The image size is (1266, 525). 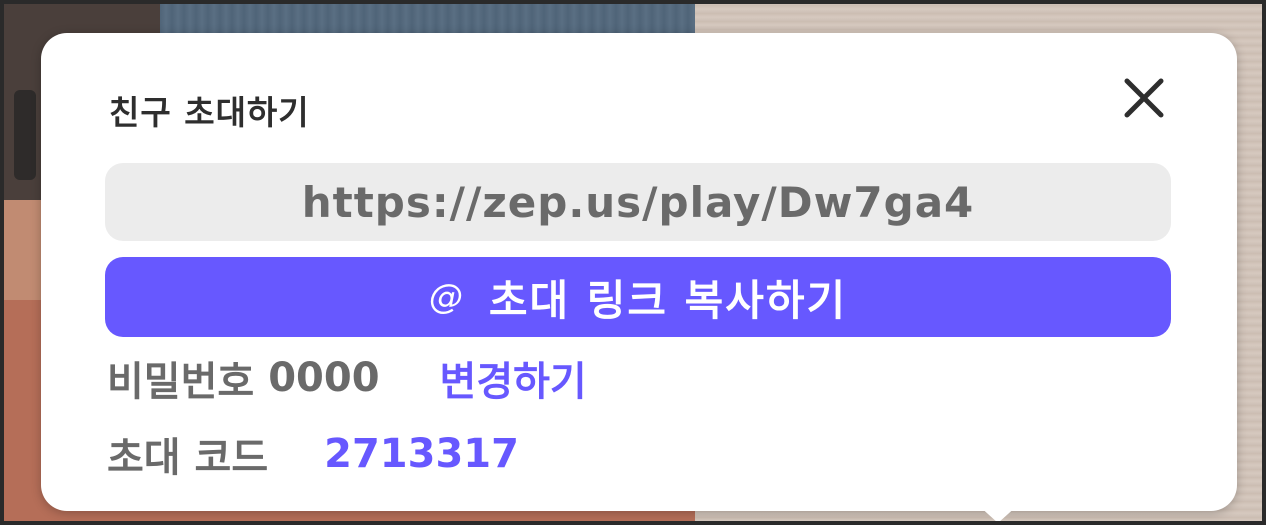 I want to click on change-password-link: 변경하기, so click(x=513, y=378).